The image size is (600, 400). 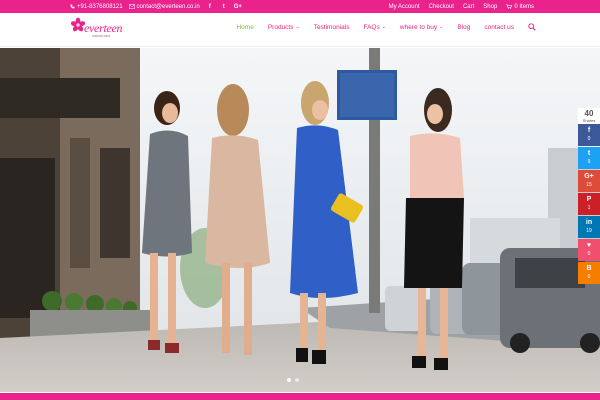 I want to click on nav-where-to-buy-label: where to buy, so click(x=418, y=27).